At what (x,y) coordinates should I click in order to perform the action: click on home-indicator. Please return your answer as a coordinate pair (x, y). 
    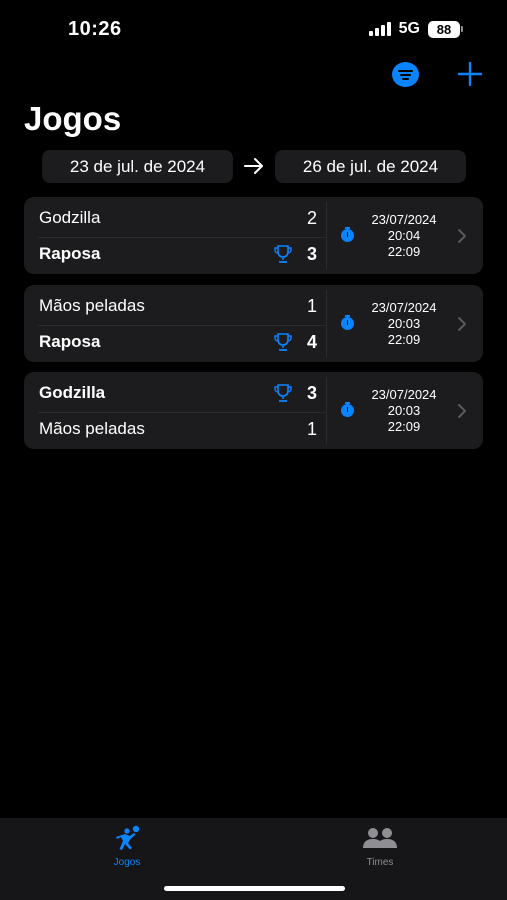
    Looking at the image, I should click on (254, 888).